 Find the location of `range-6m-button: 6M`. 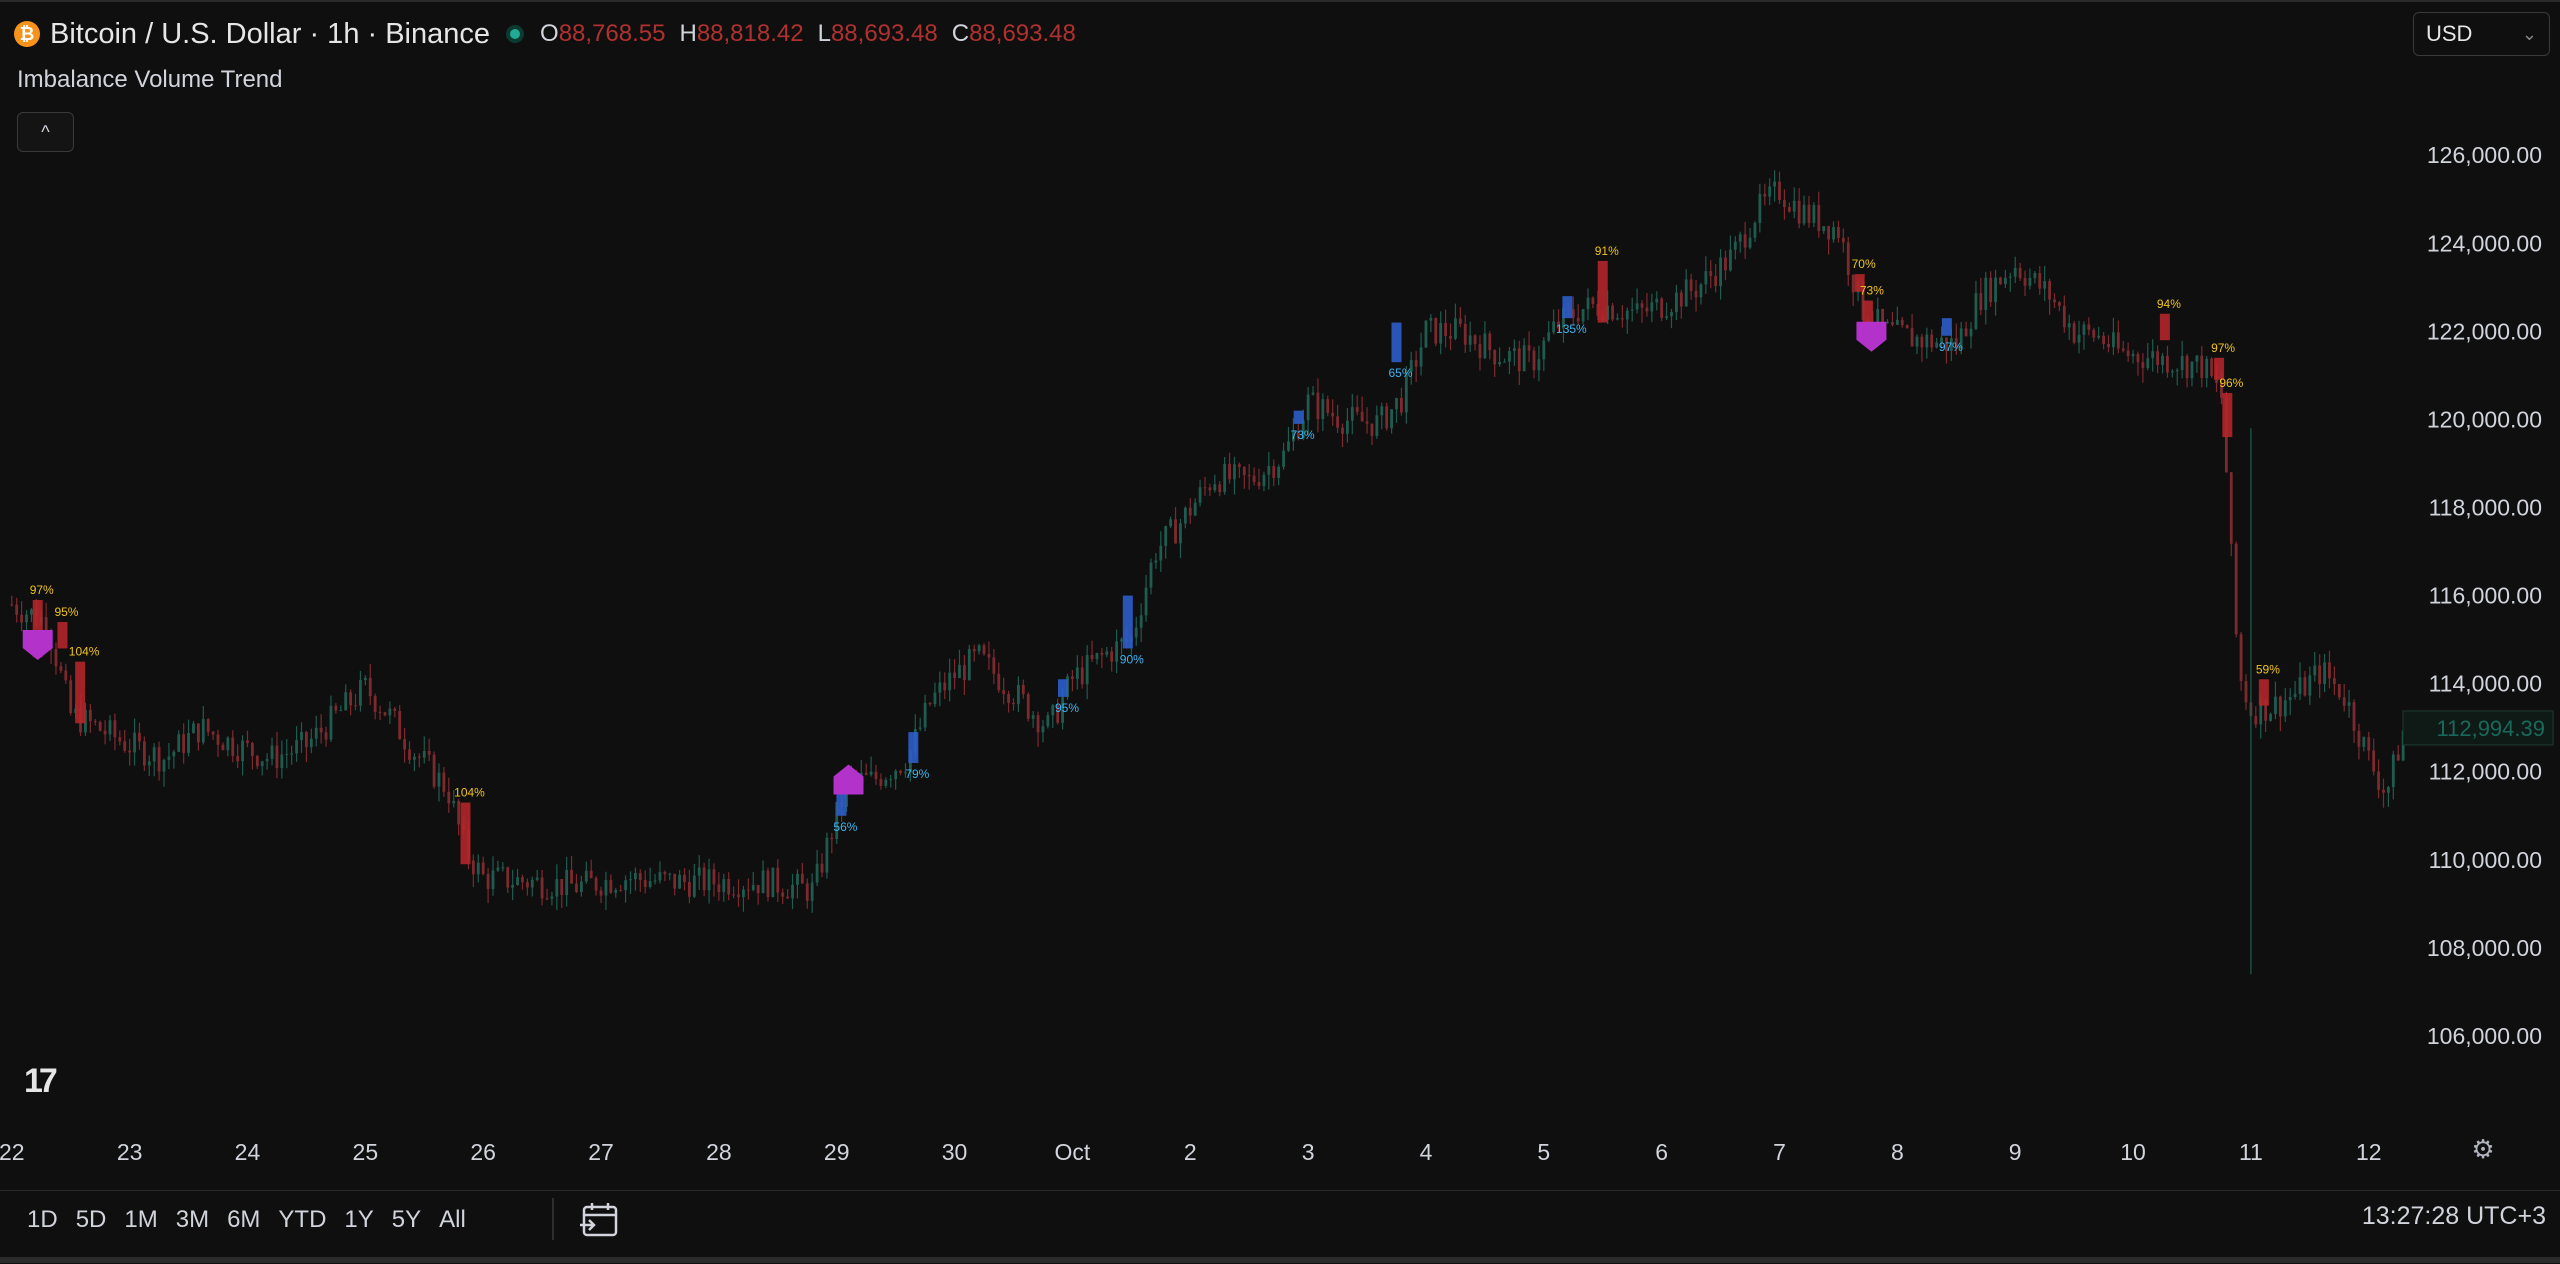

range-6m-button: 6M is located at coordinates (243, 1220).